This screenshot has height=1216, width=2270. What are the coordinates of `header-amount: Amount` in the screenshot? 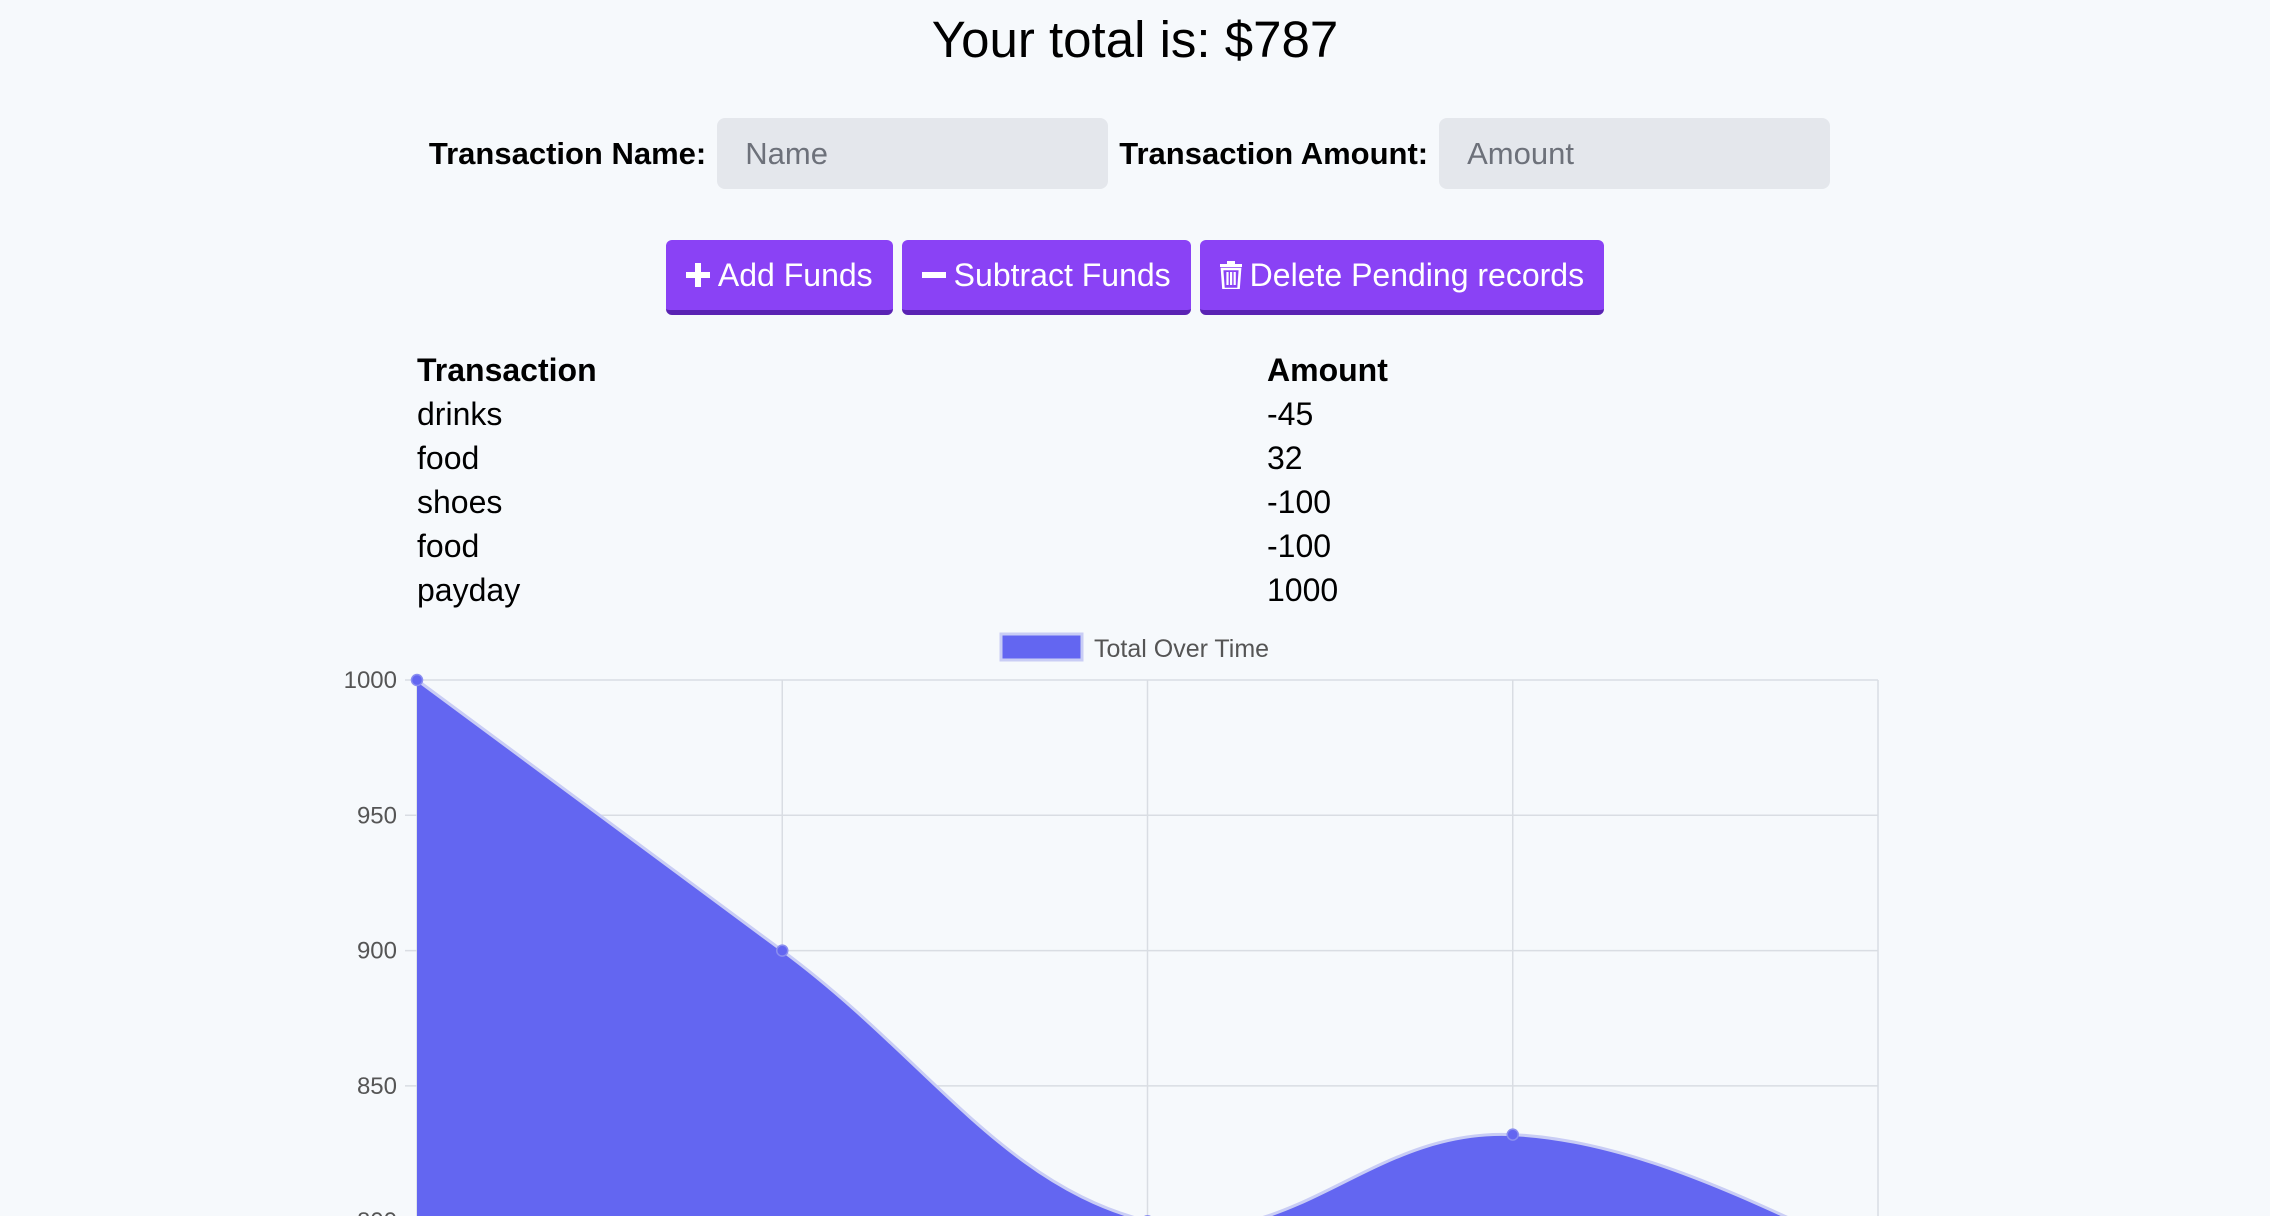 It's located at (1327, 369).